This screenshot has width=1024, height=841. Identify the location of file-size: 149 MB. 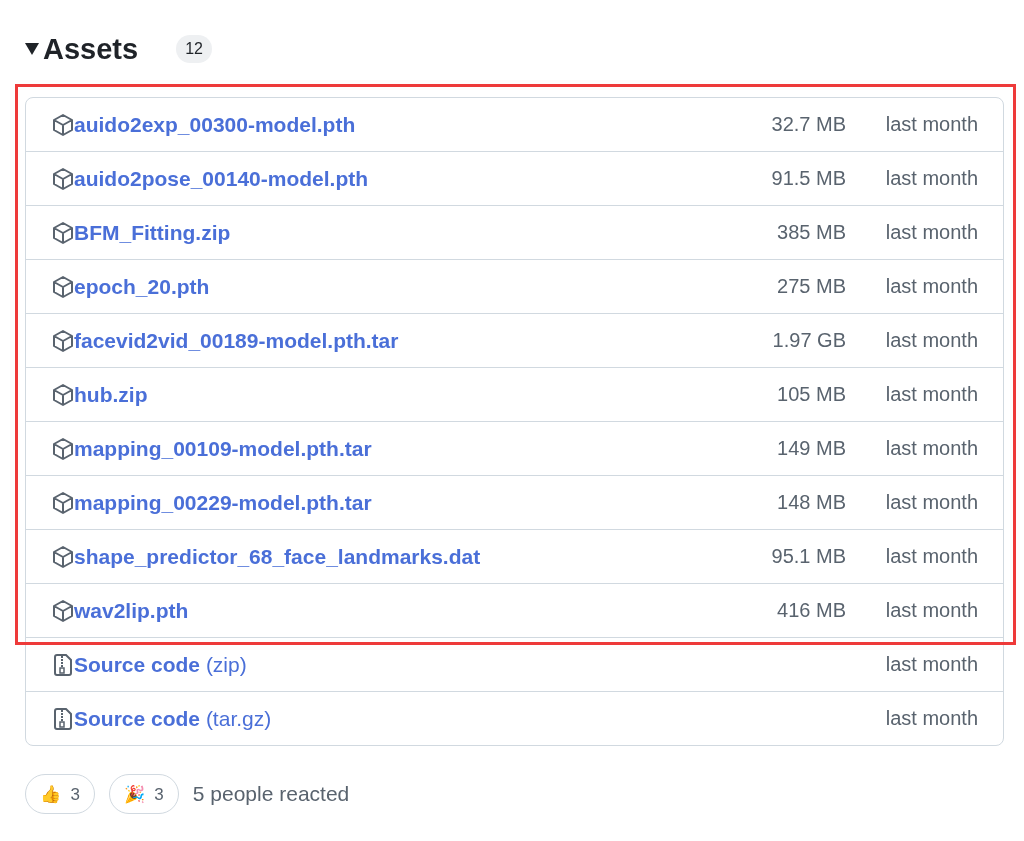
(811, 448).